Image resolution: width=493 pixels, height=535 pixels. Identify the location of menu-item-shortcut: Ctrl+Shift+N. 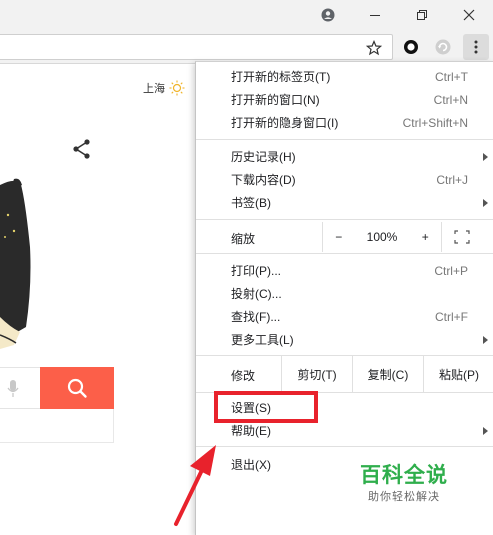
(435, 122).